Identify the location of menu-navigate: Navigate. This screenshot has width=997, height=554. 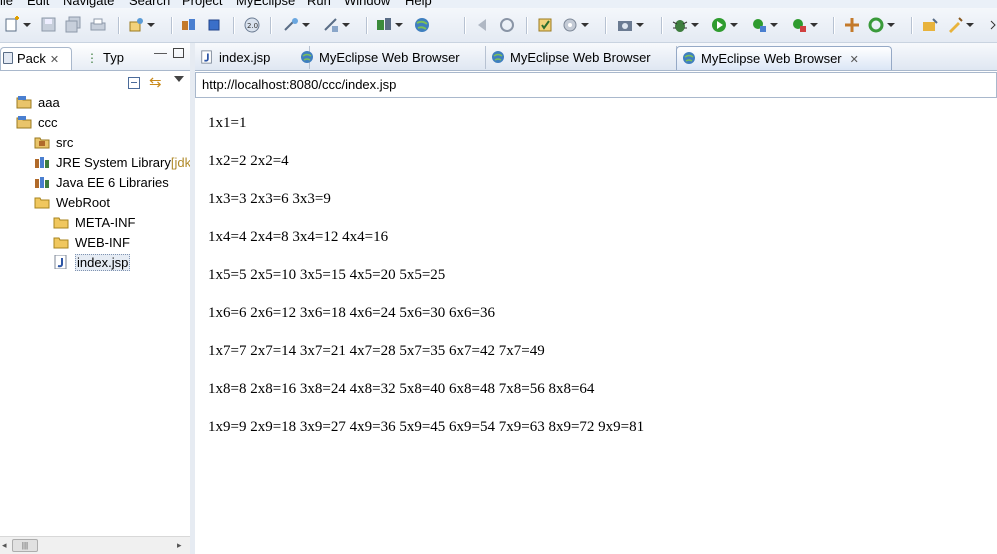
(88, 4).